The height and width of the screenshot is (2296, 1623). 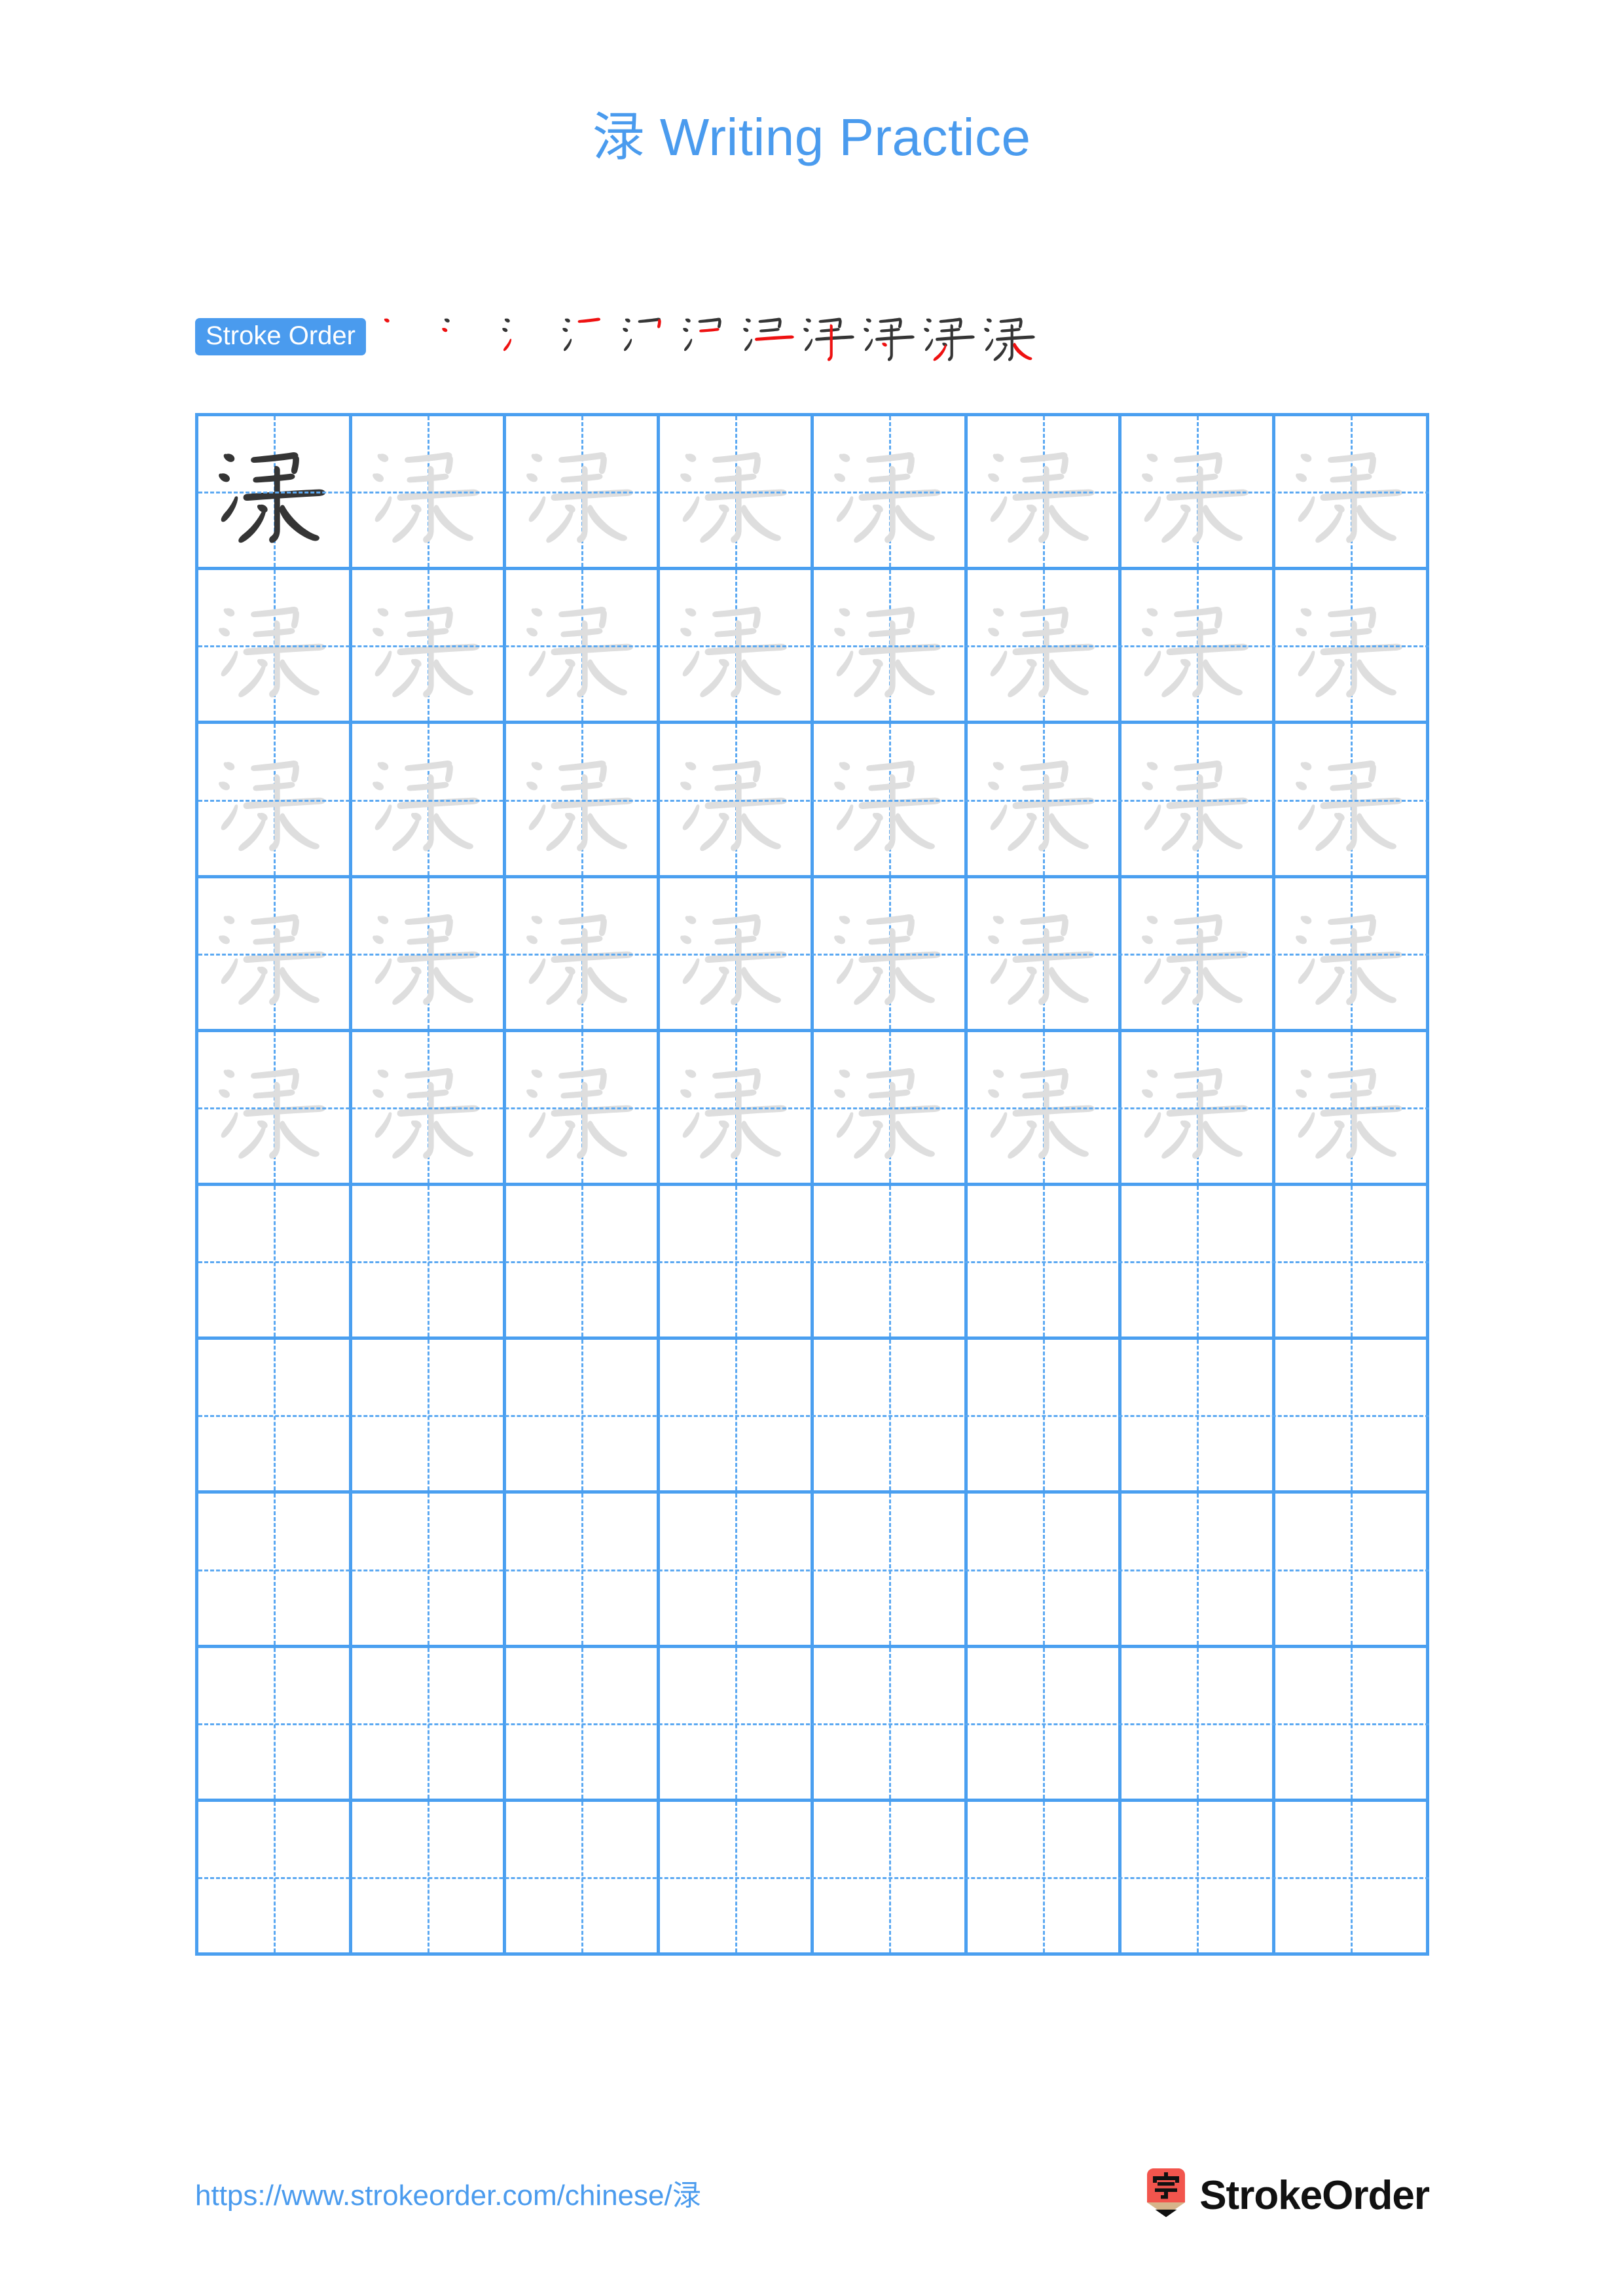 What do you see at coordinates (737, 1261) in the screenshot?
I see `practice-cell-r6-c4` at bounding box center [737, 1261].